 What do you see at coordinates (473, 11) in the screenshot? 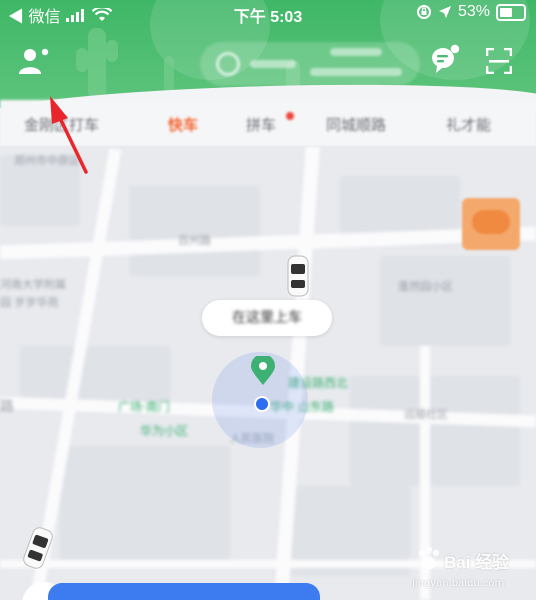
I see `battery-percent: 53%` at bounding box center [473, 11].